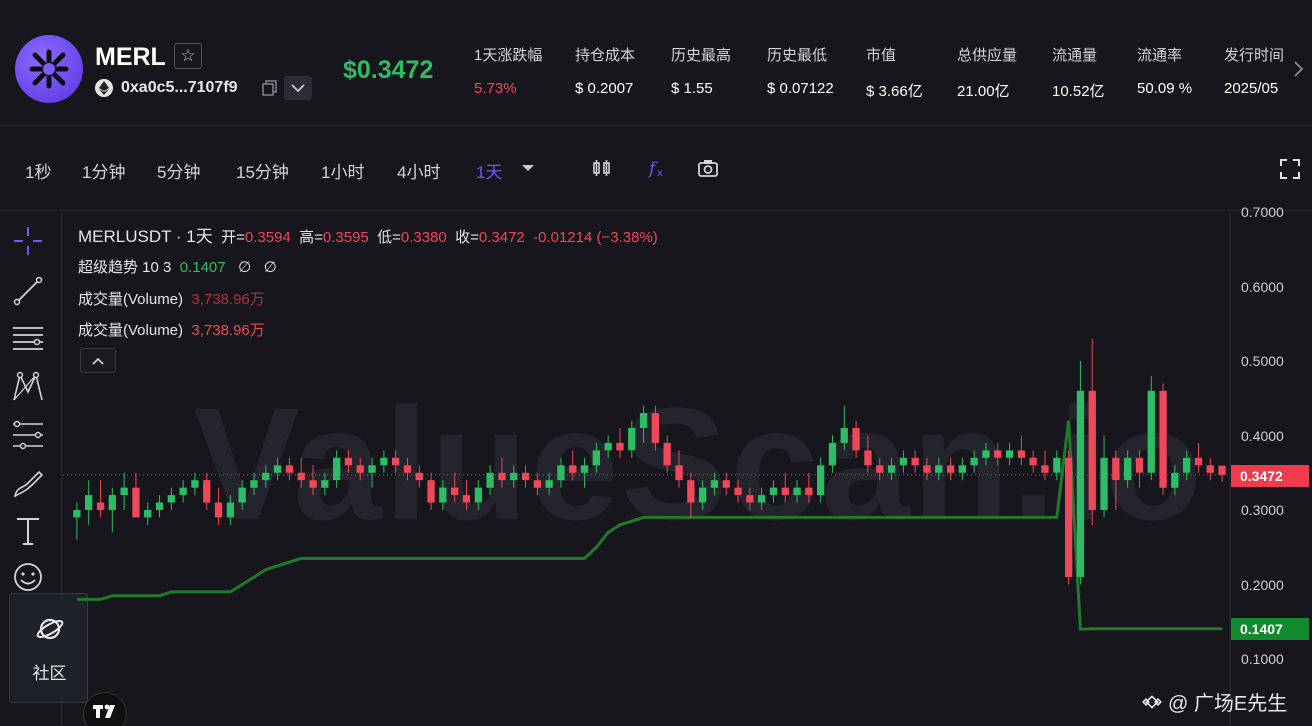 This screenshot has width=1312, height=726. I want to click on candle-style-icon, so click(602, 168).